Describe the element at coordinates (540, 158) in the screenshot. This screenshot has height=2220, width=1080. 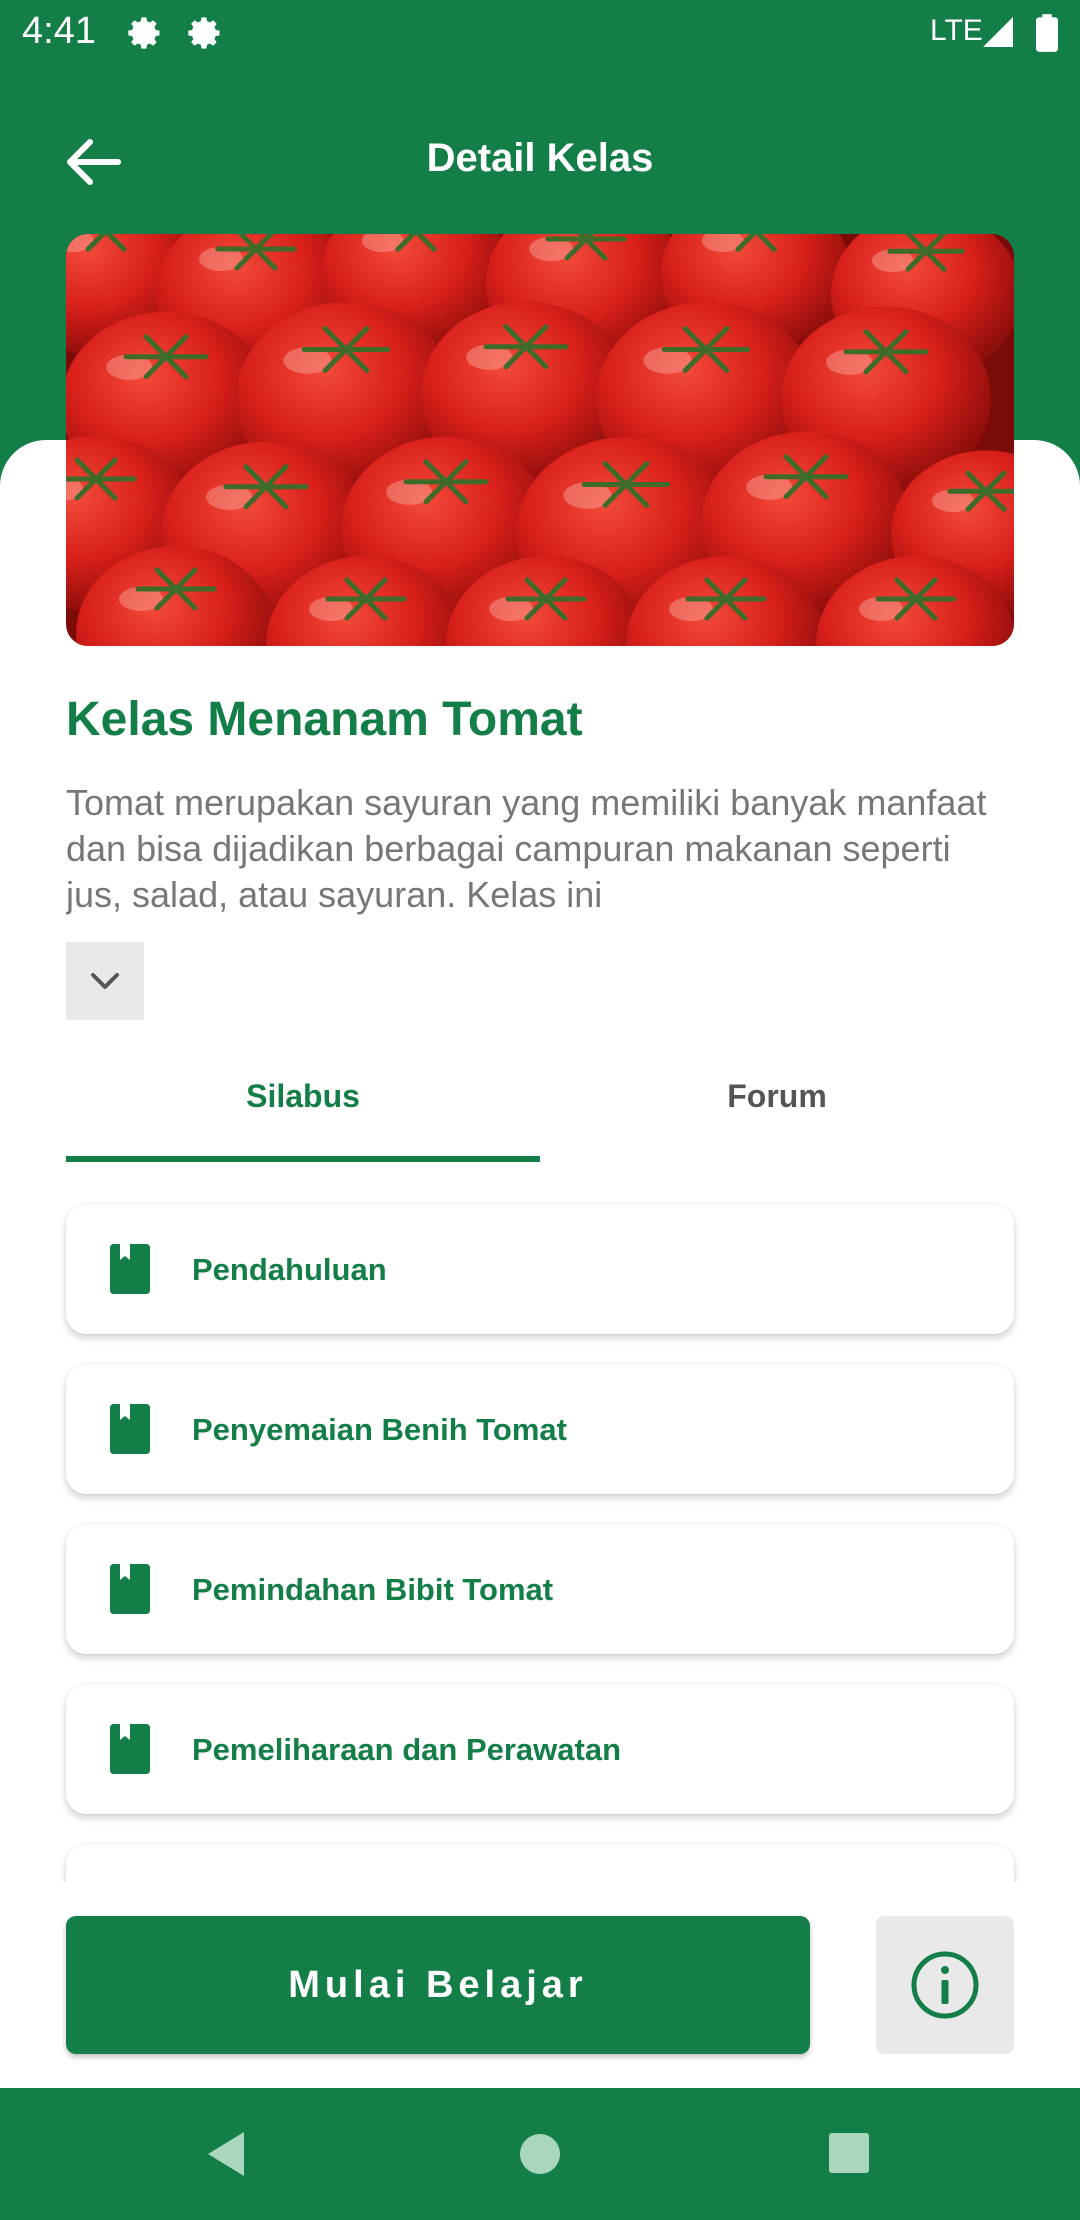
I see `page-title: Detail Kelas` at that location.